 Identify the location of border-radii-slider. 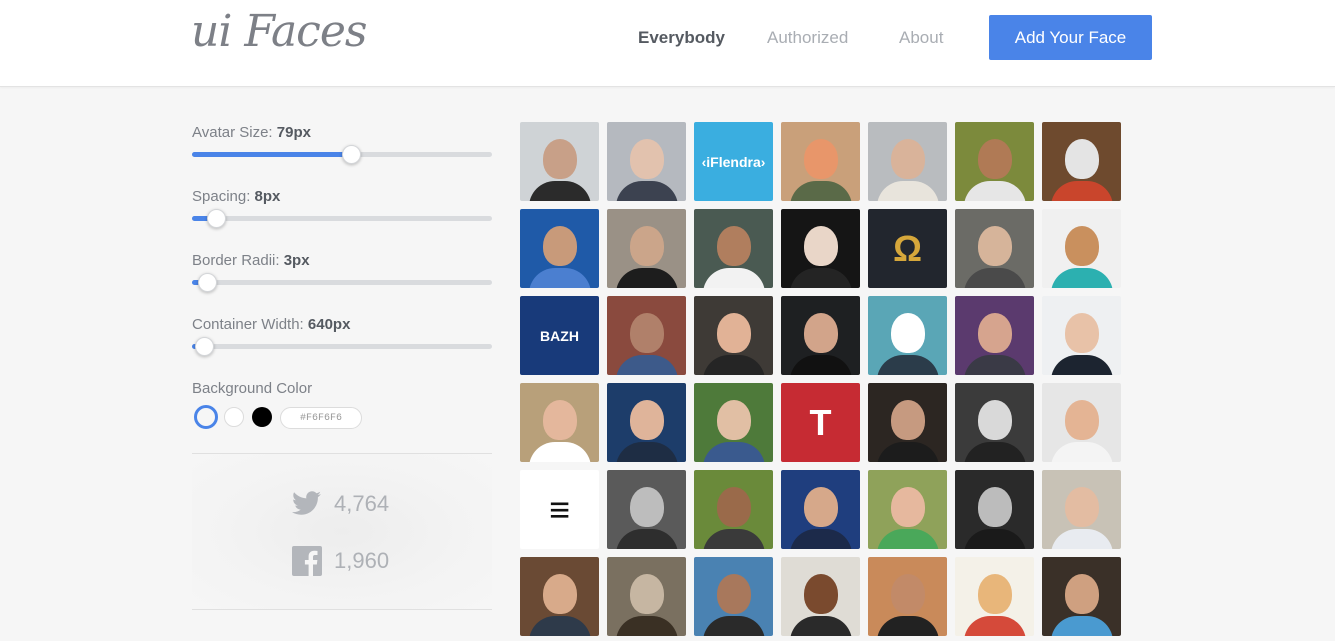
(342, 282).